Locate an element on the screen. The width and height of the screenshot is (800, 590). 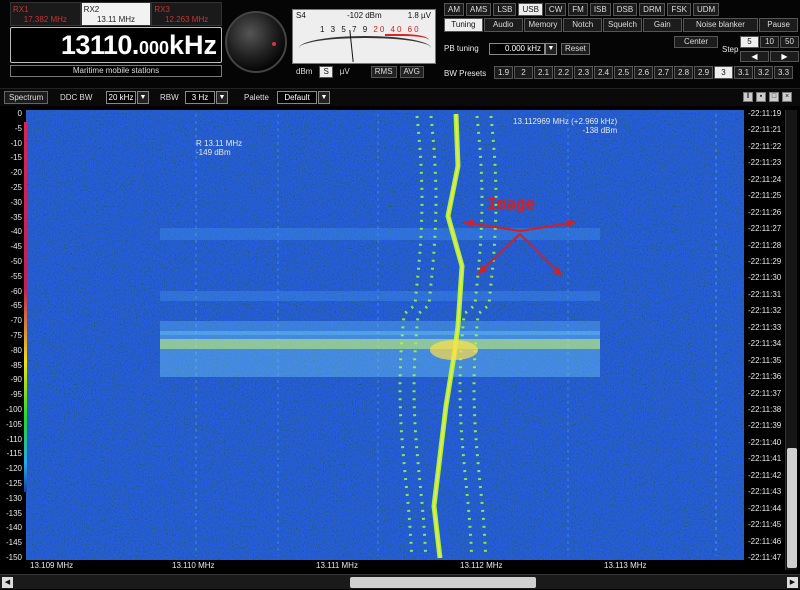
bw-preset-button: 3.3 is located at coordinates (783, 72).